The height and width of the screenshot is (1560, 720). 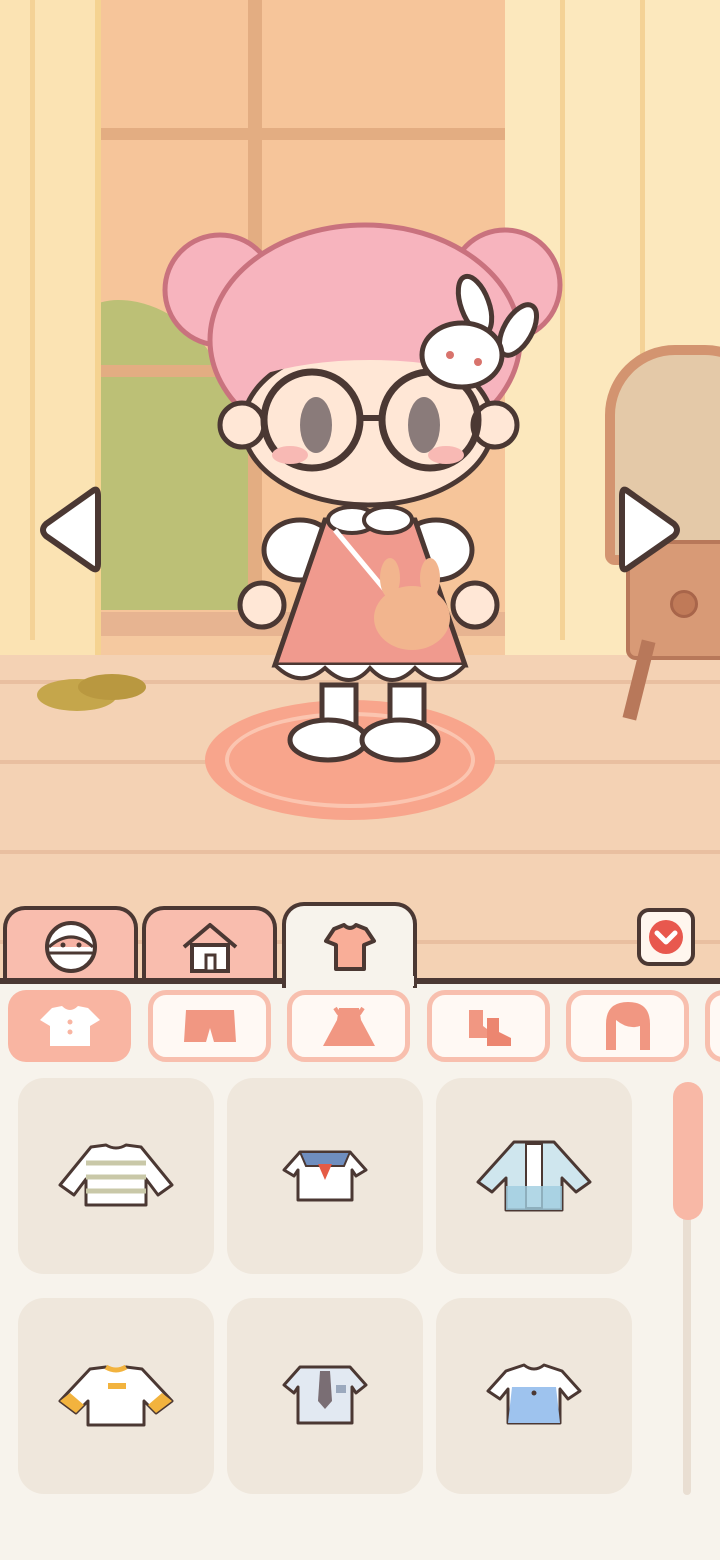 I want to click on left-triangle-arrow-icon, so click(x=70, y=529).